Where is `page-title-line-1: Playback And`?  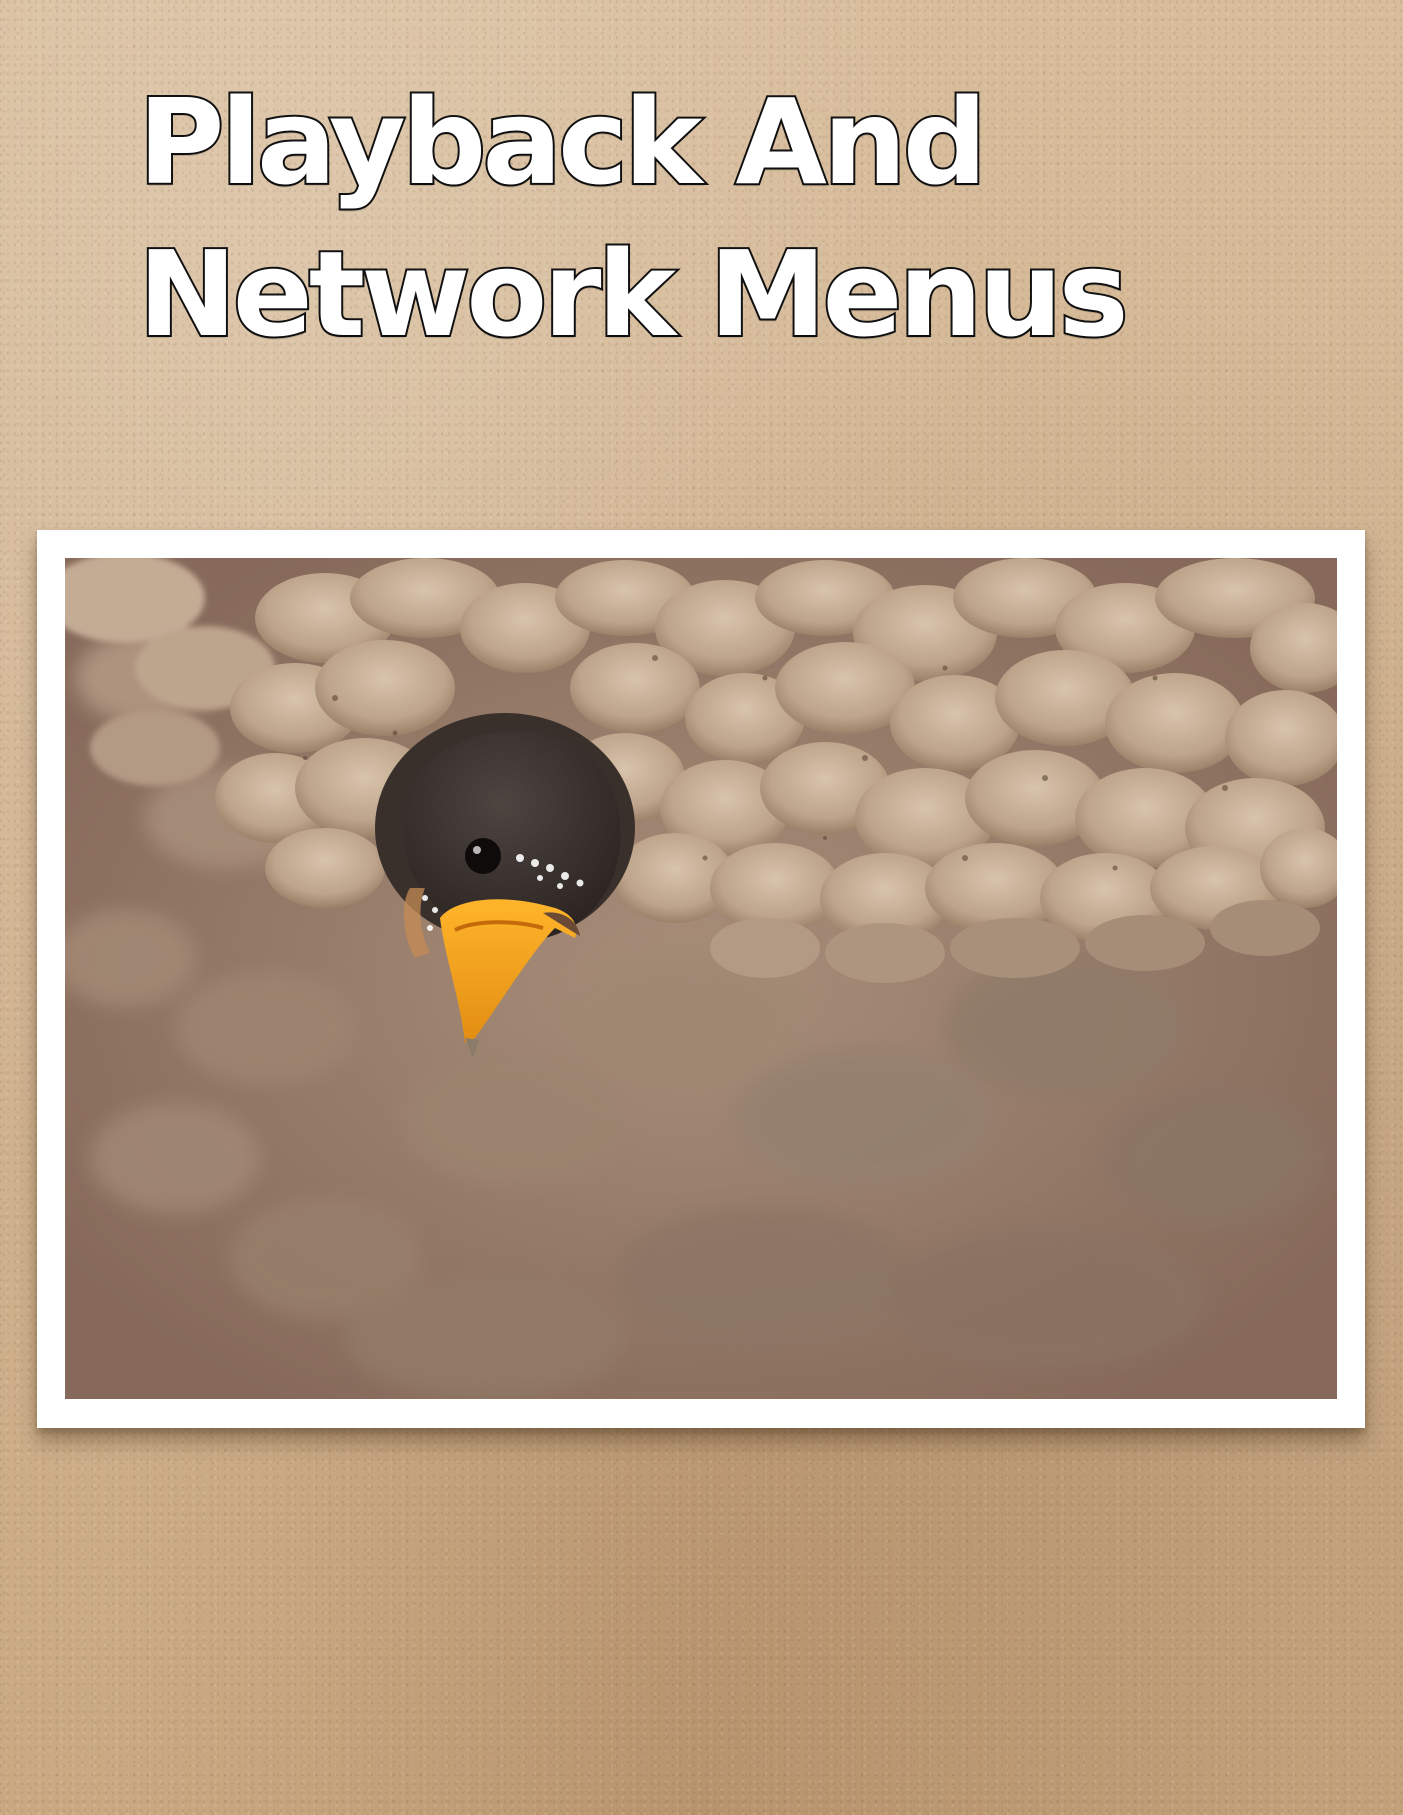 page-title-line-1: Playback And is located at coordinates (562, 142).